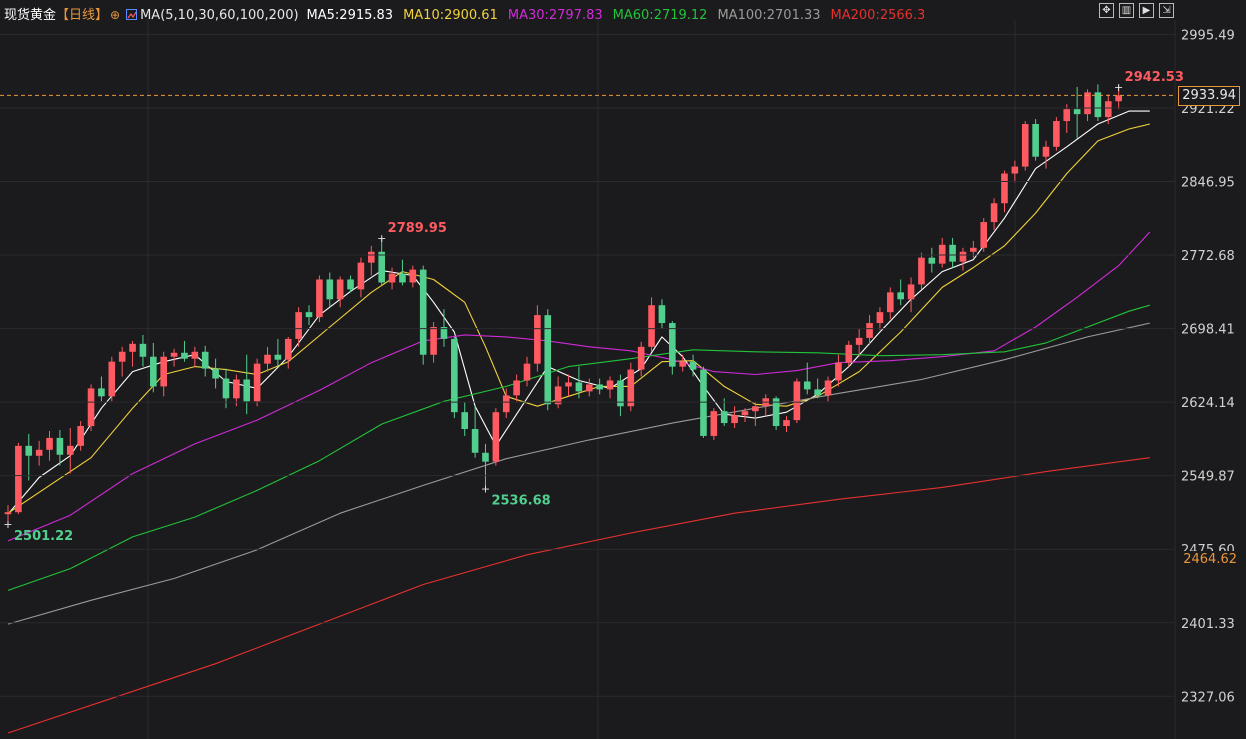 This screenshot has width=1246, height=739. Describe the element at coordinates (115, 15) in the screenshot. I see `circle-plus-icon: ⊕` at that location.